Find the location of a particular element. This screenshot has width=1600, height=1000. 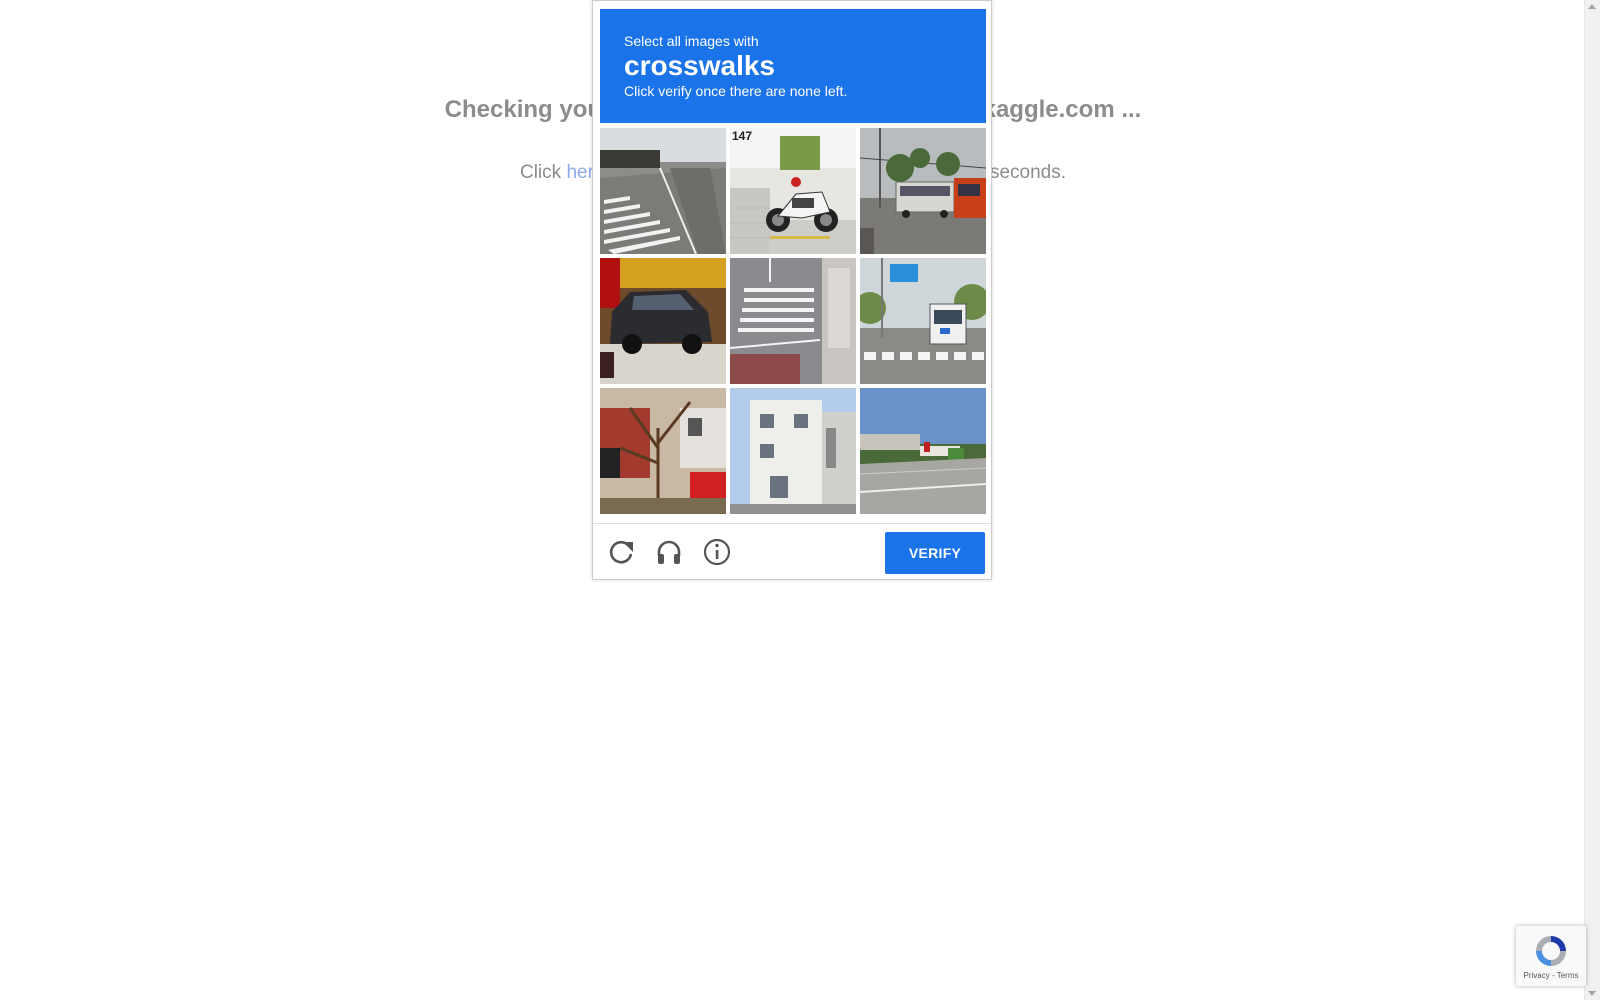

scroll-down-arrow-icon is located at coordinates (1592, 993).